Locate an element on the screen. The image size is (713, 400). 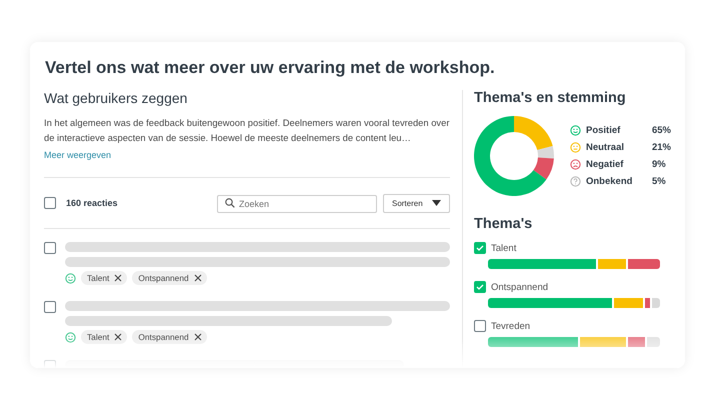
legend-value: 21% is located at coordinates (661, 147).